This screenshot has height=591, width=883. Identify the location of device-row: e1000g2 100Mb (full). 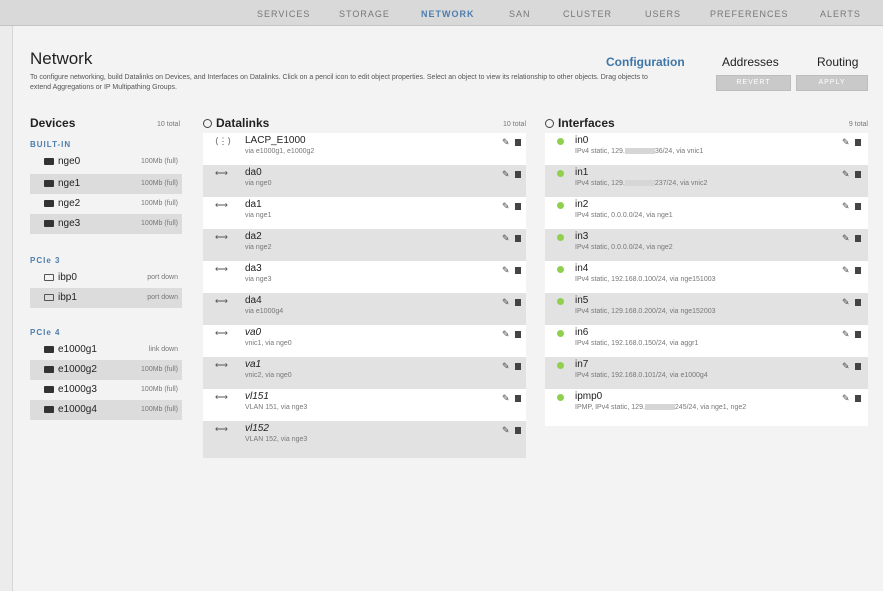
(106, 370).